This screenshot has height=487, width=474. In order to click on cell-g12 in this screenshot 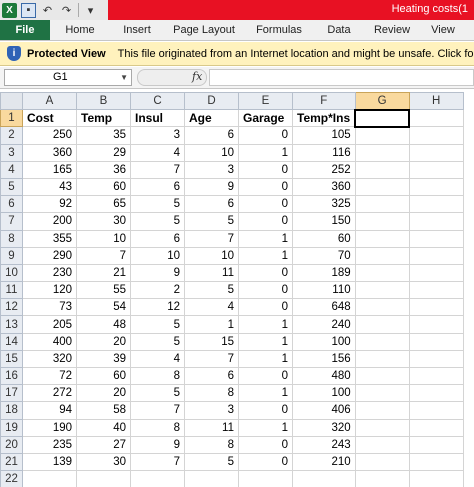, I will do `click(382, 307)`.